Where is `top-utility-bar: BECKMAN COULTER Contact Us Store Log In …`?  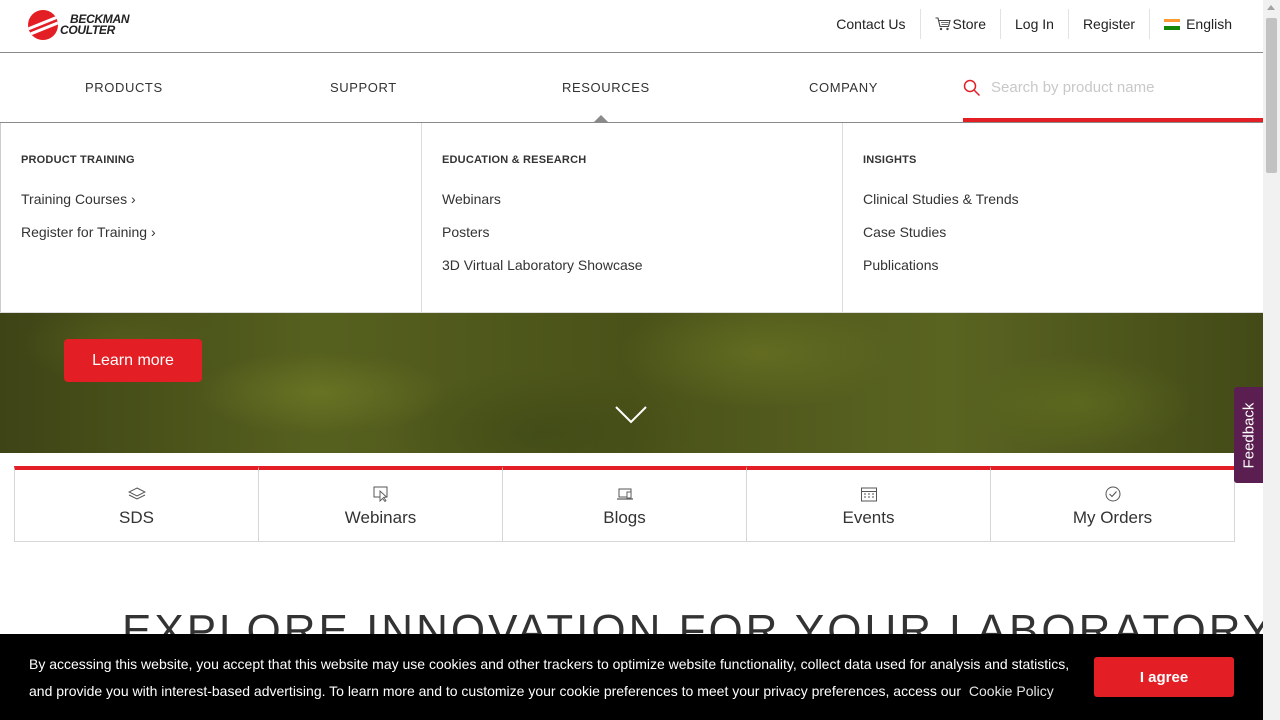
top-utility-bar: BECKMAN COULTER Contact Us Store Log In … is located at coordinates (631, 26).